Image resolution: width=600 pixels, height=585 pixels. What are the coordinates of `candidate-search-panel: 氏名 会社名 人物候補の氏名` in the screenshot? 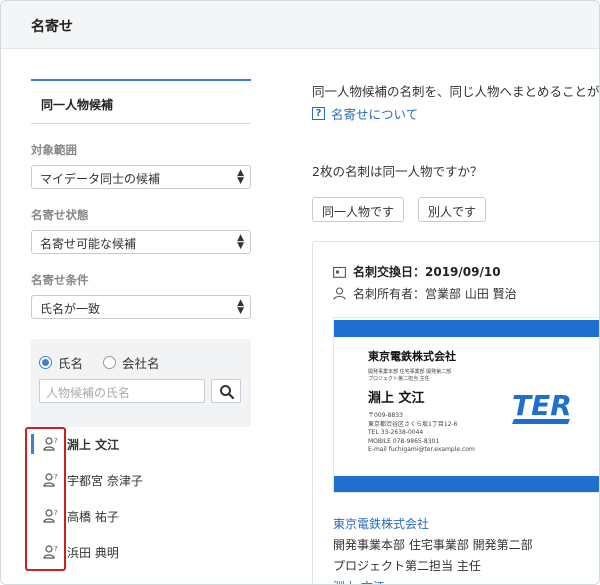 It's located at (141, 383).